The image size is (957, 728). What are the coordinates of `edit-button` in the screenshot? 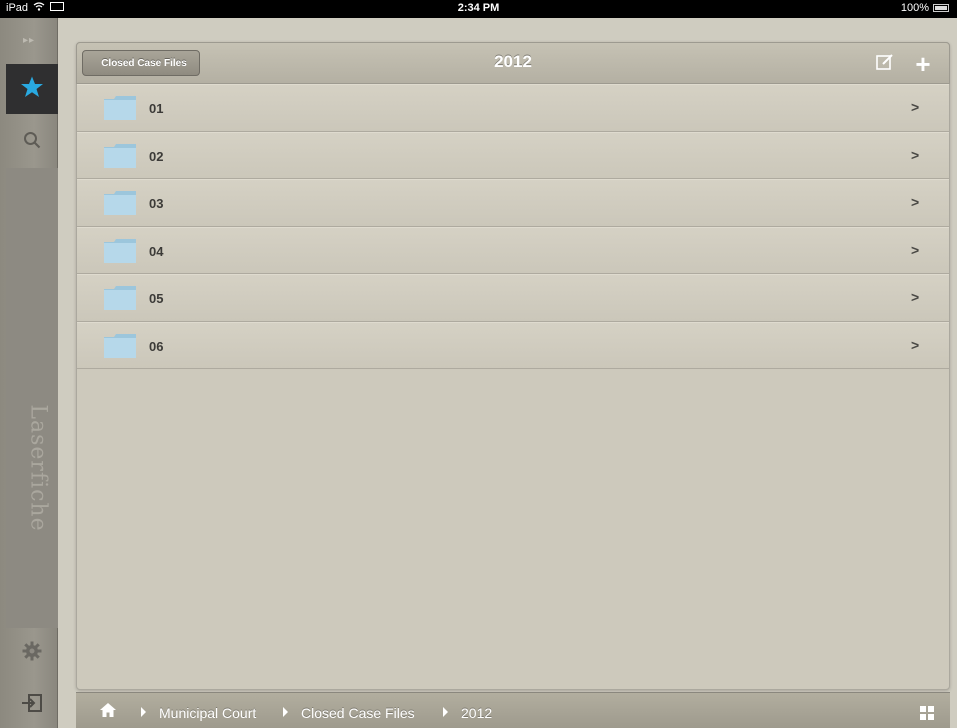 It's located at (885, 64).